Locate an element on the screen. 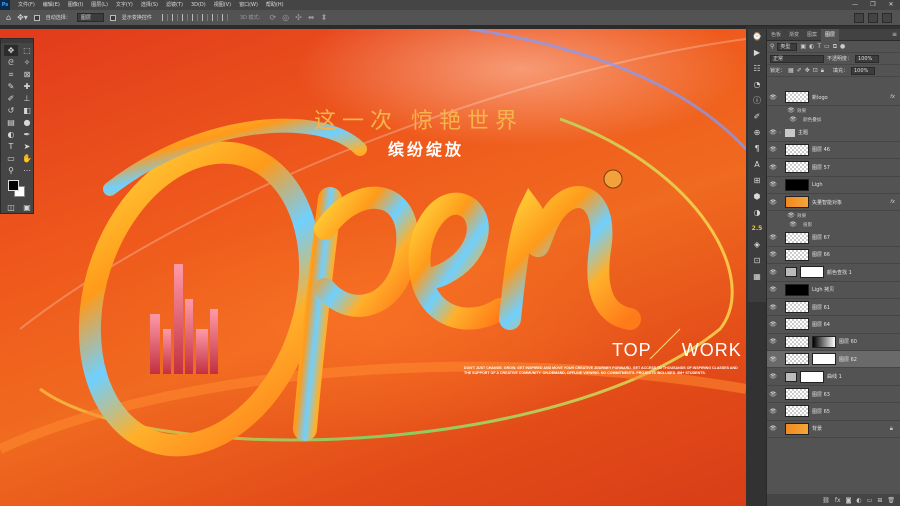  tab-swatches: 色板 is located at coordinates (776, 35).